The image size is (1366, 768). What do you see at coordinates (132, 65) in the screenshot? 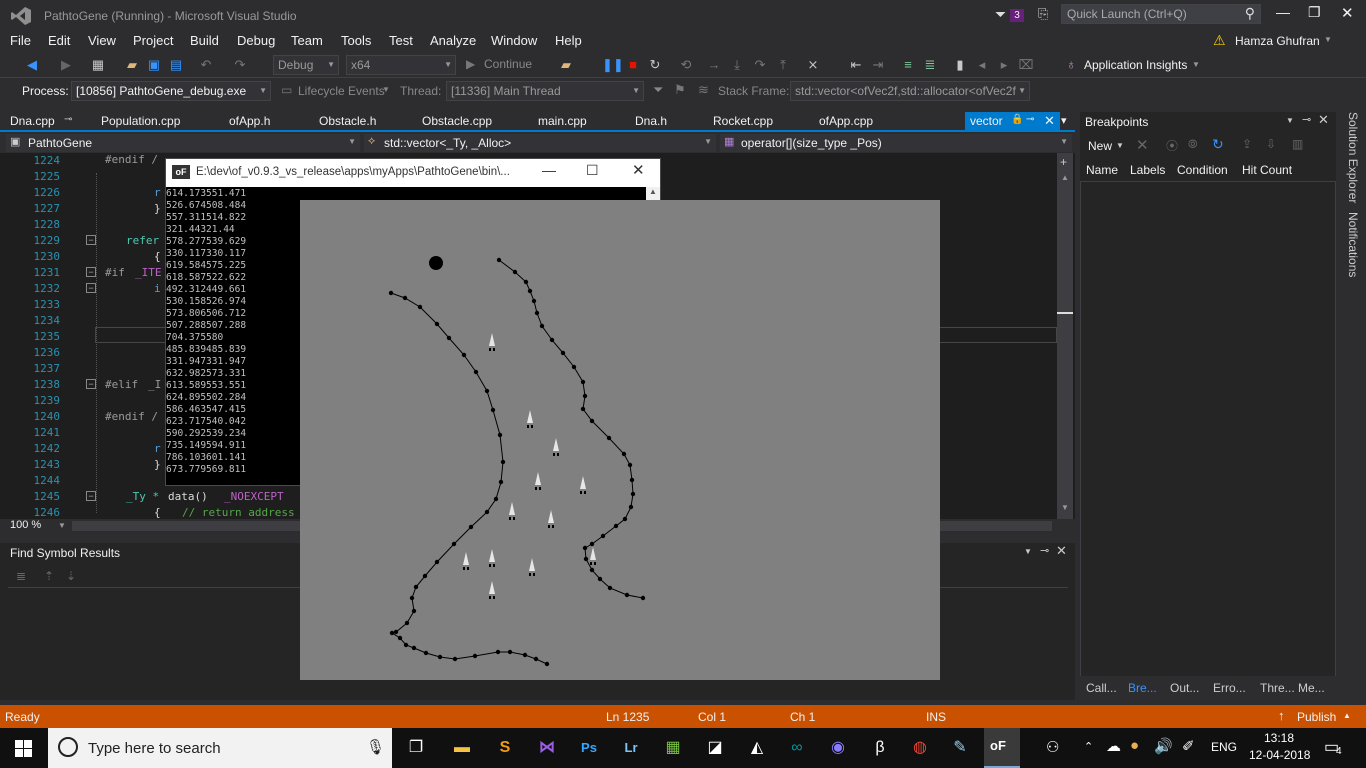
I see `open-file-icon: ▰` at bounding box center [132, 65].